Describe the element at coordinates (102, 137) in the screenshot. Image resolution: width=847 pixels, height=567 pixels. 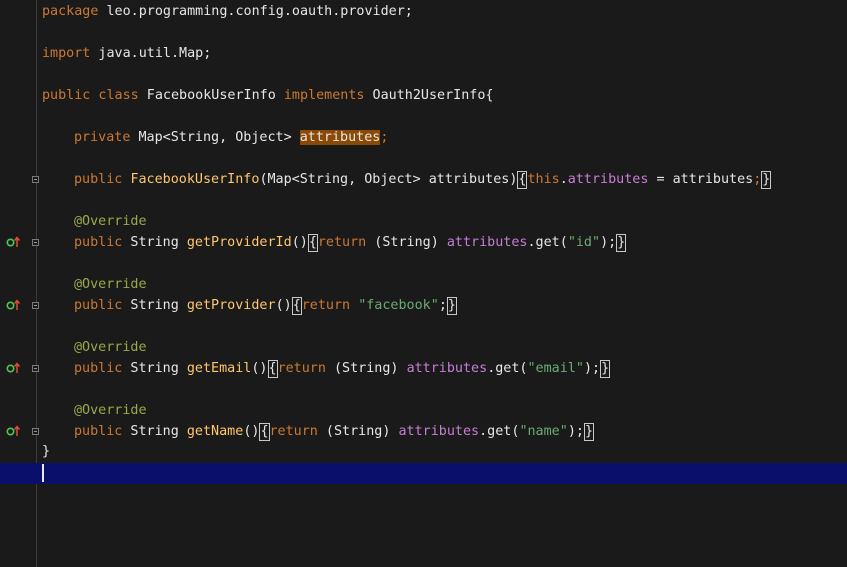
I see `keyword: private` at that location.